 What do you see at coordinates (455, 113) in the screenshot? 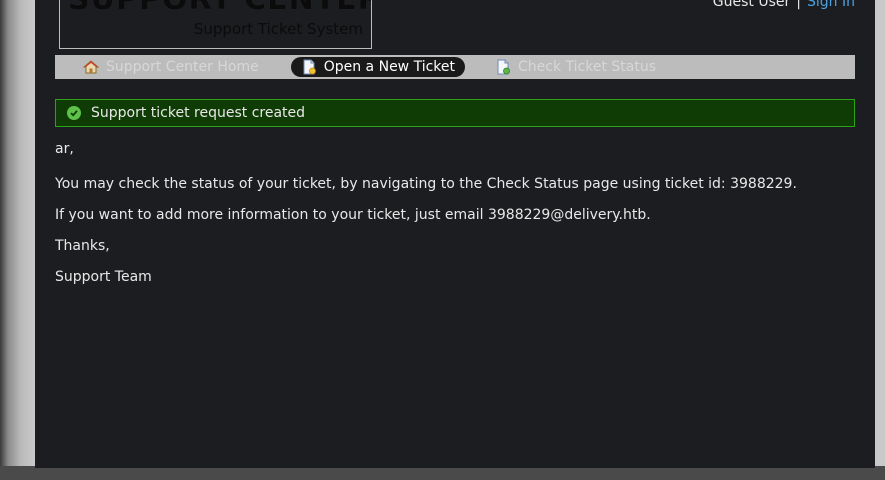
I see `success-alert: Support ticket request created` at bounding box center [455, 113].